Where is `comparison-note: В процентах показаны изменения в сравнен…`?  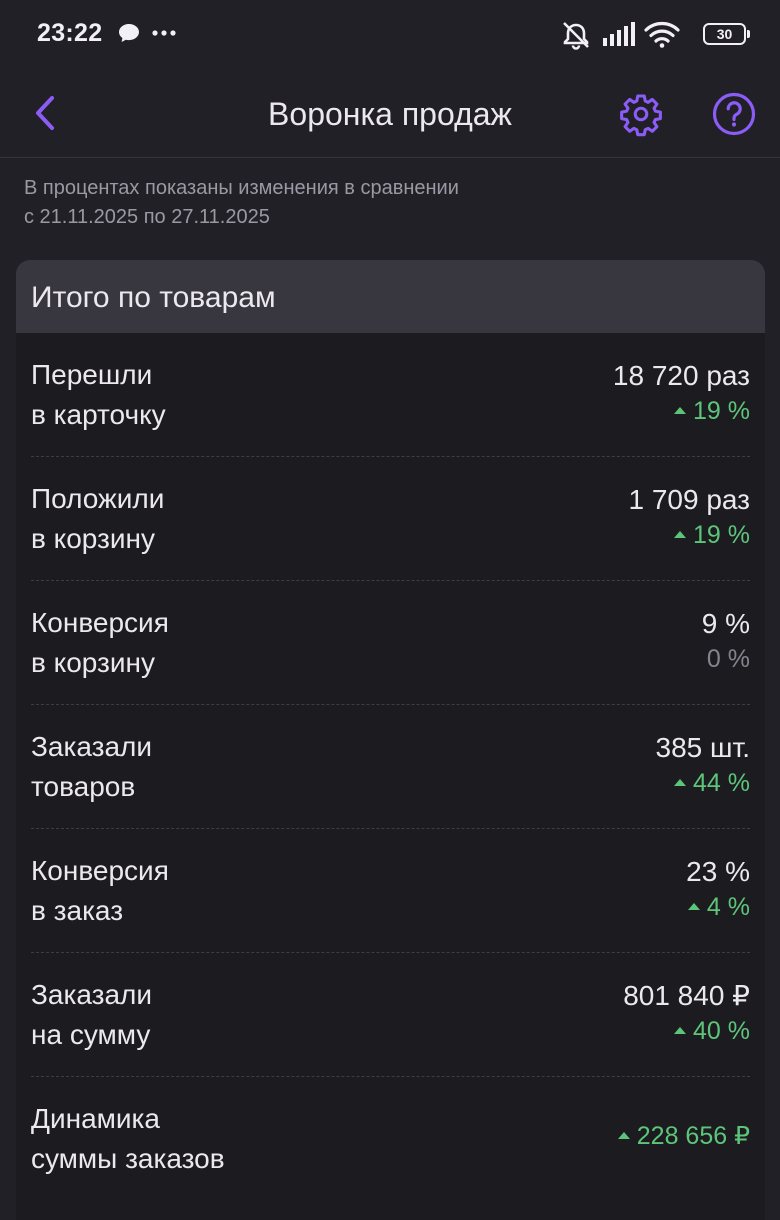 comparison-note: В процентах показаны изменения в сравнен… is located at coordinates (384, 203).